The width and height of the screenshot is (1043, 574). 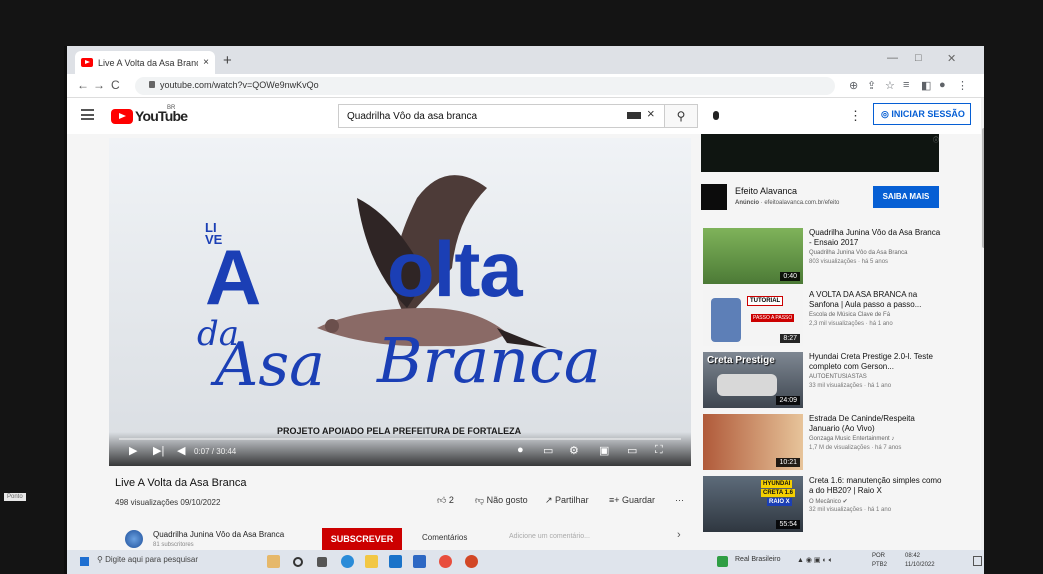 I want to click on cortana-icon, so click(x=298, y=562).